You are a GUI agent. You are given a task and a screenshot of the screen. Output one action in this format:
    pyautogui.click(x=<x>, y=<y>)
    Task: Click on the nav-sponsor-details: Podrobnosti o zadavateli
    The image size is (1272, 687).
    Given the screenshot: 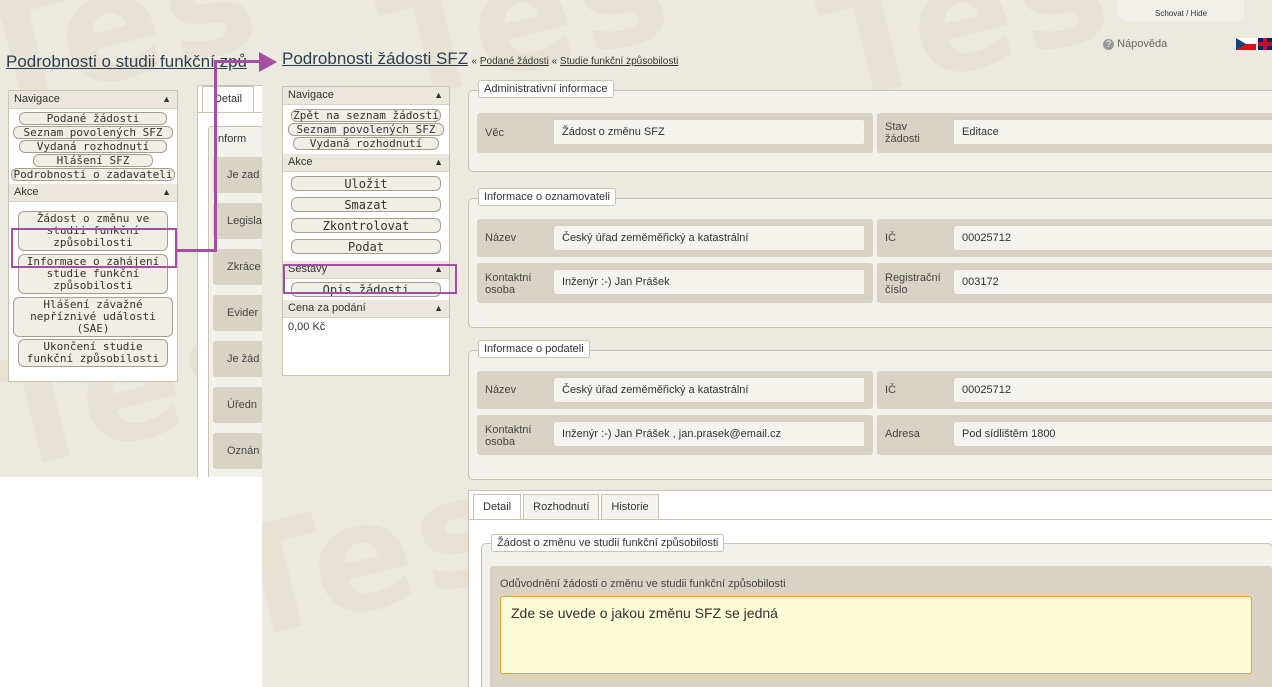 What is the action you would take?
    pyautogui.click(x=93, y=174)
    